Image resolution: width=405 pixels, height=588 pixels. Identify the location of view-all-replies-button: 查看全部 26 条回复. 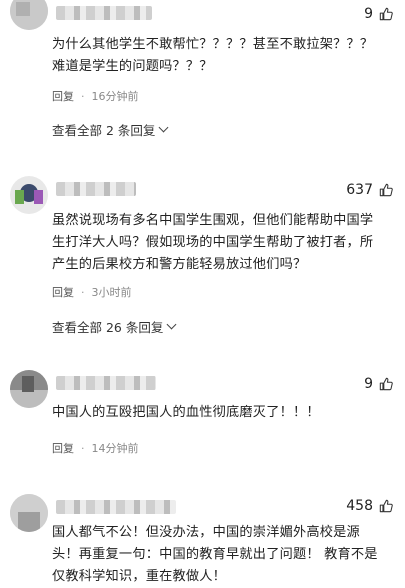
(114, 326).